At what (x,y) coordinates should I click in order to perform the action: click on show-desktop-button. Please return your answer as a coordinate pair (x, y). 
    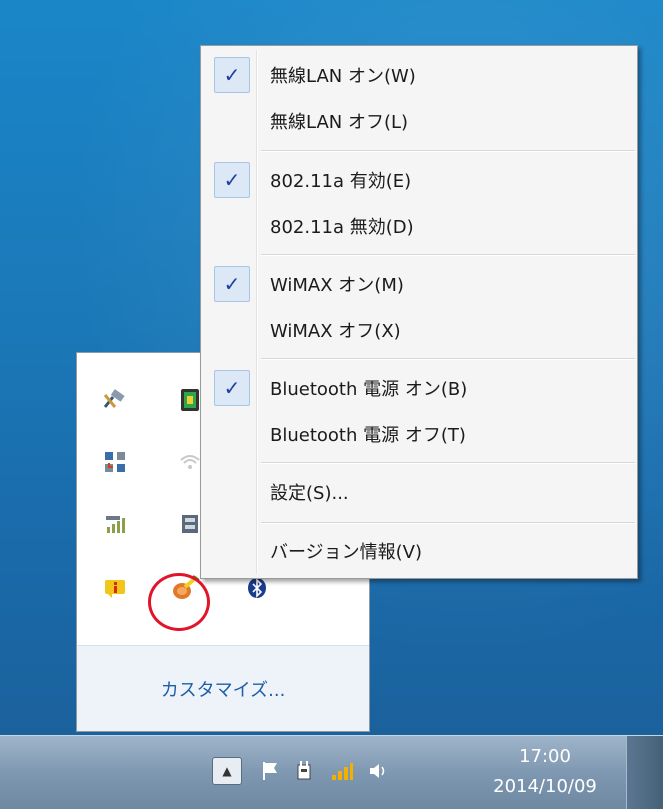
    Looking at the image, I should click on (644, 772).